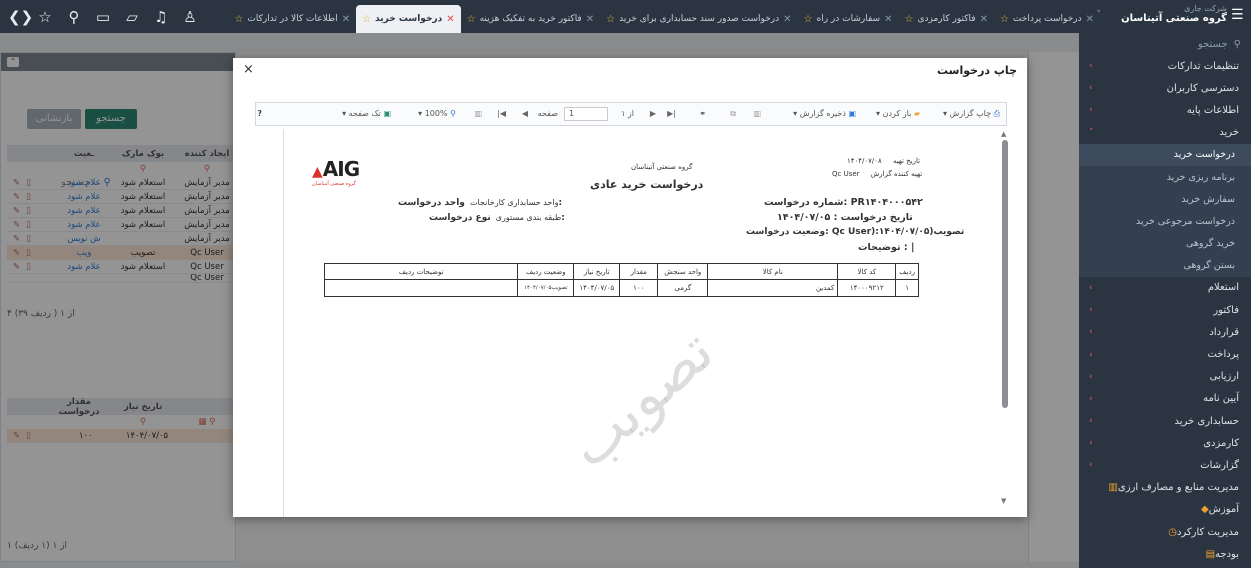 The image size is (1251, 568). What do you see at coordinates (20, 17) in the screenshot?
I see `expand-icon: ❮❯` at bounding box center [20, 17].